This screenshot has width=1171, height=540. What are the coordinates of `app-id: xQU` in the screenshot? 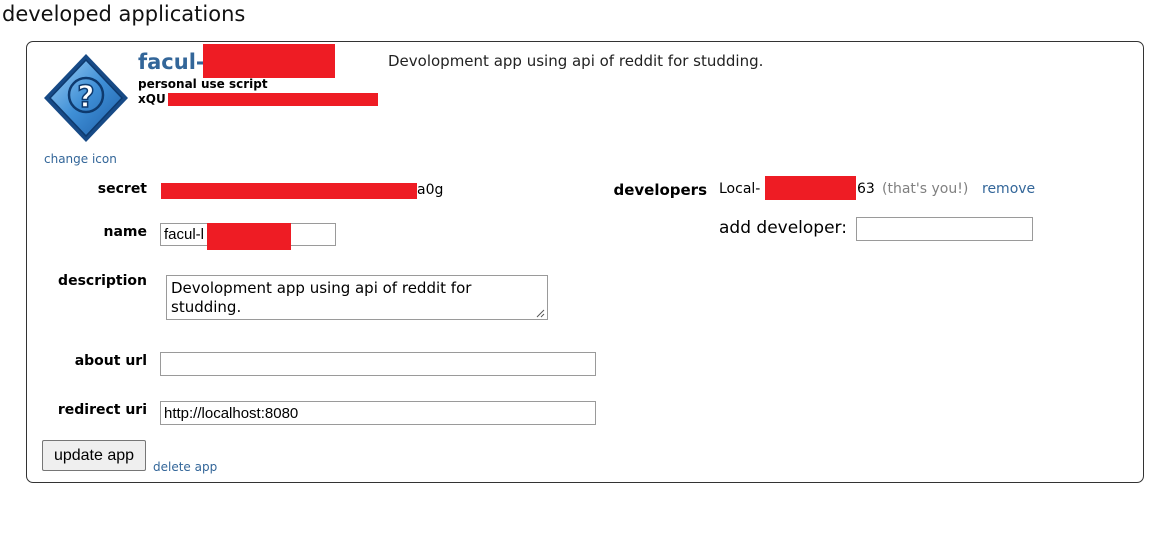 It's located at (152, 99).